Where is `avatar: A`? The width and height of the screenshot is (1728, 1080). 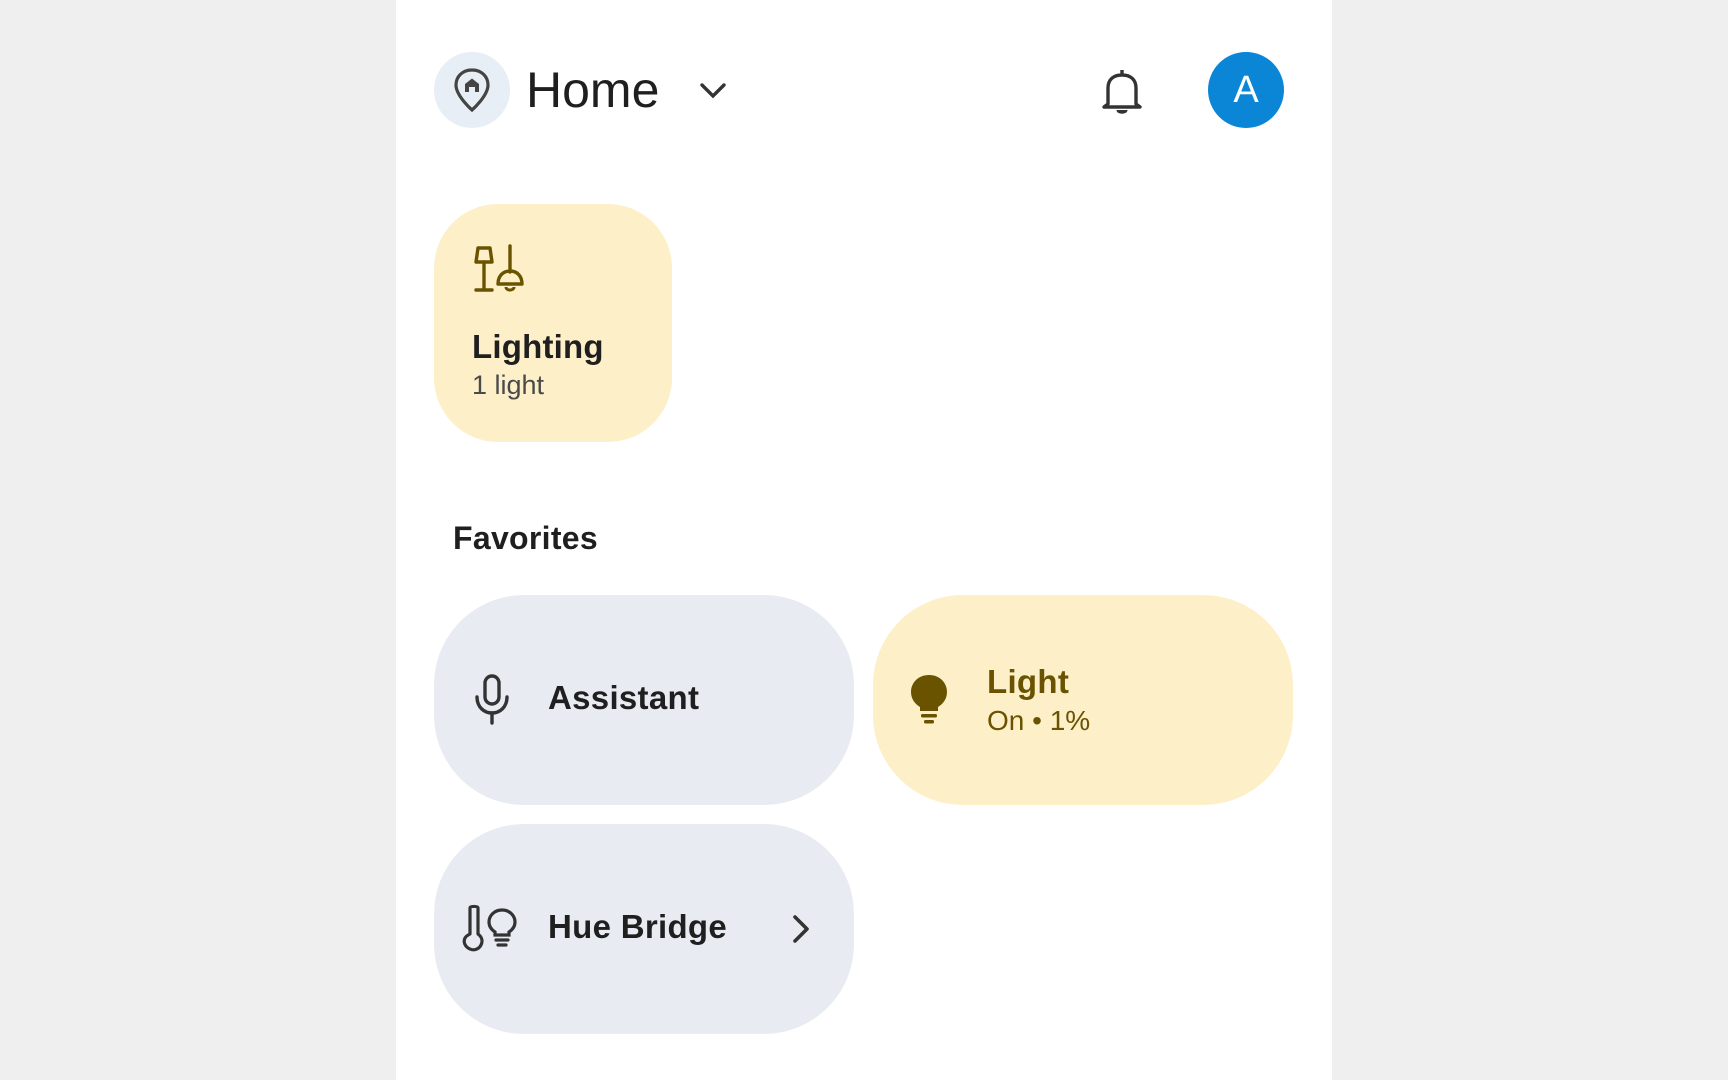
avatar: A is located at coordinates (1246, 90).